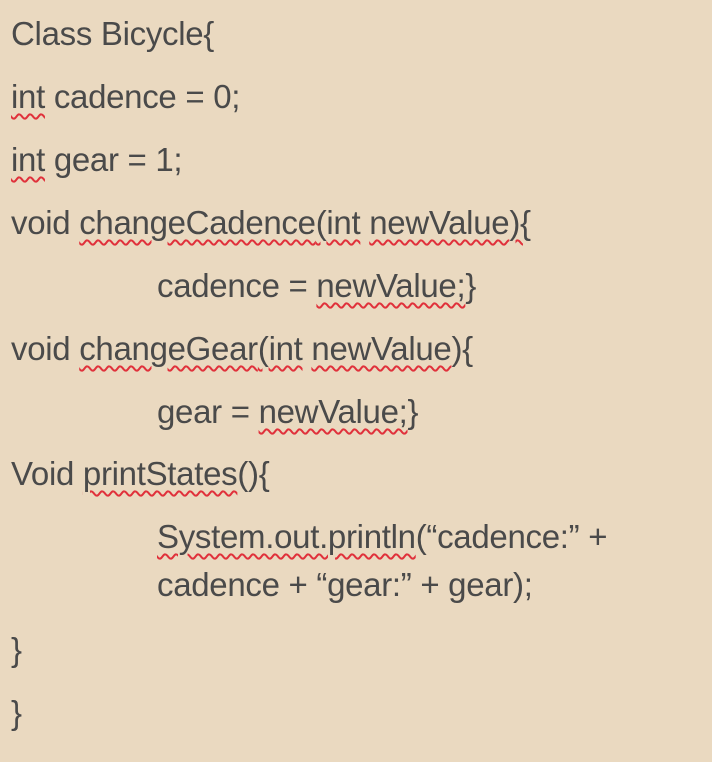  Describe the element at coordinates (160, 473) in the screenshot. I see `misspelled-word: printStates` at that location.